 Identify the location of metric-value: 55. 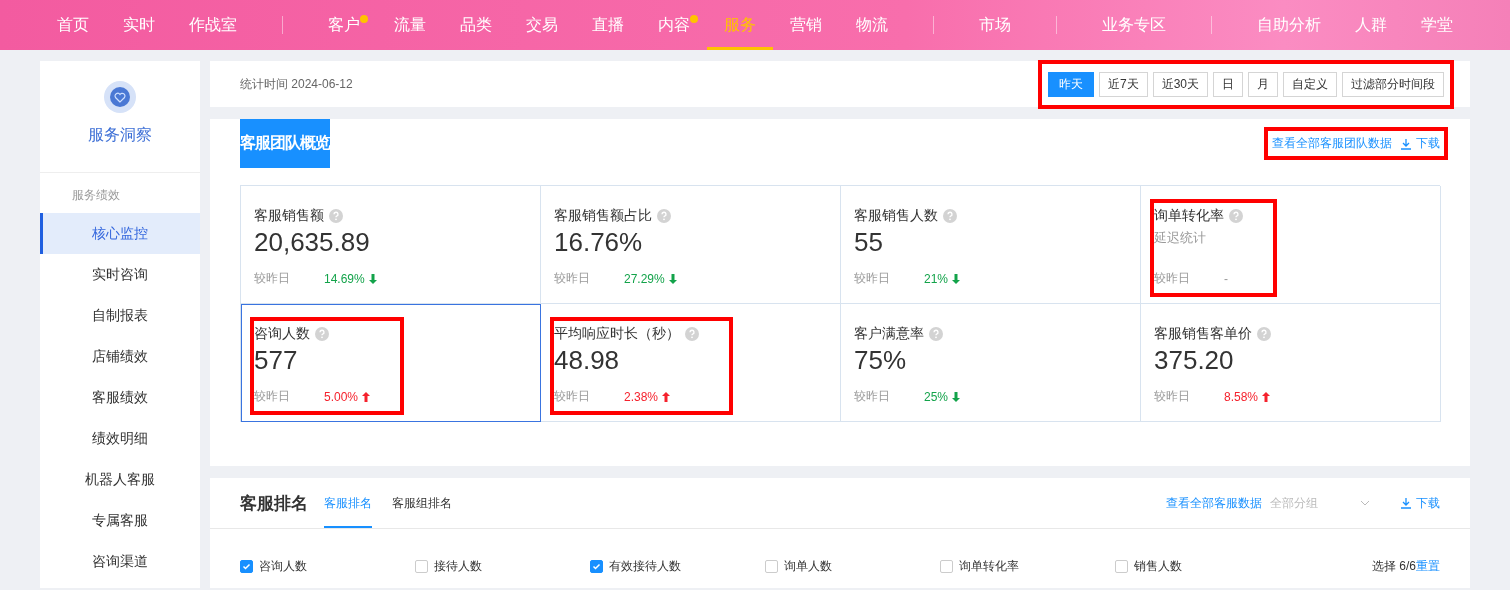
(868, 242).